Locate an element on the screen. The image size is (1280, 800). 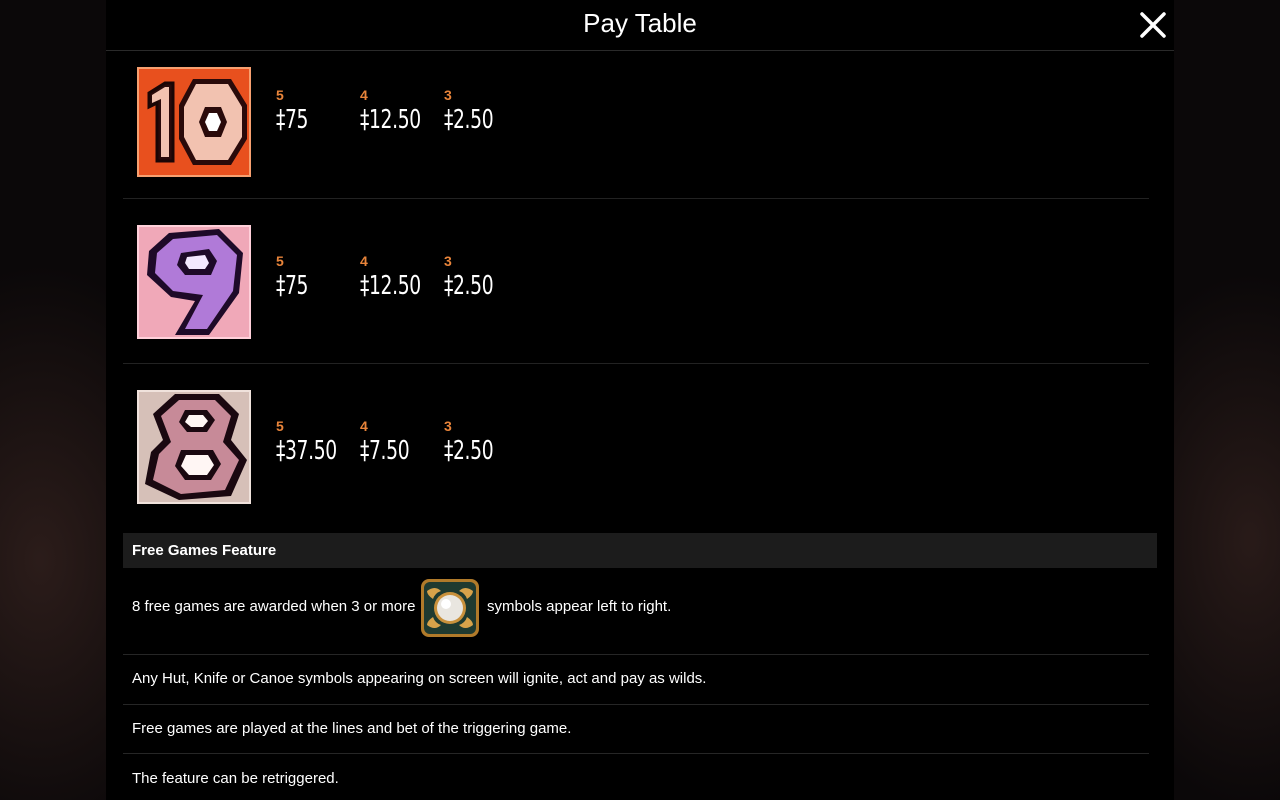
feature-rule-row: The feature can be retriggered. is located at coordinates (636, 777).